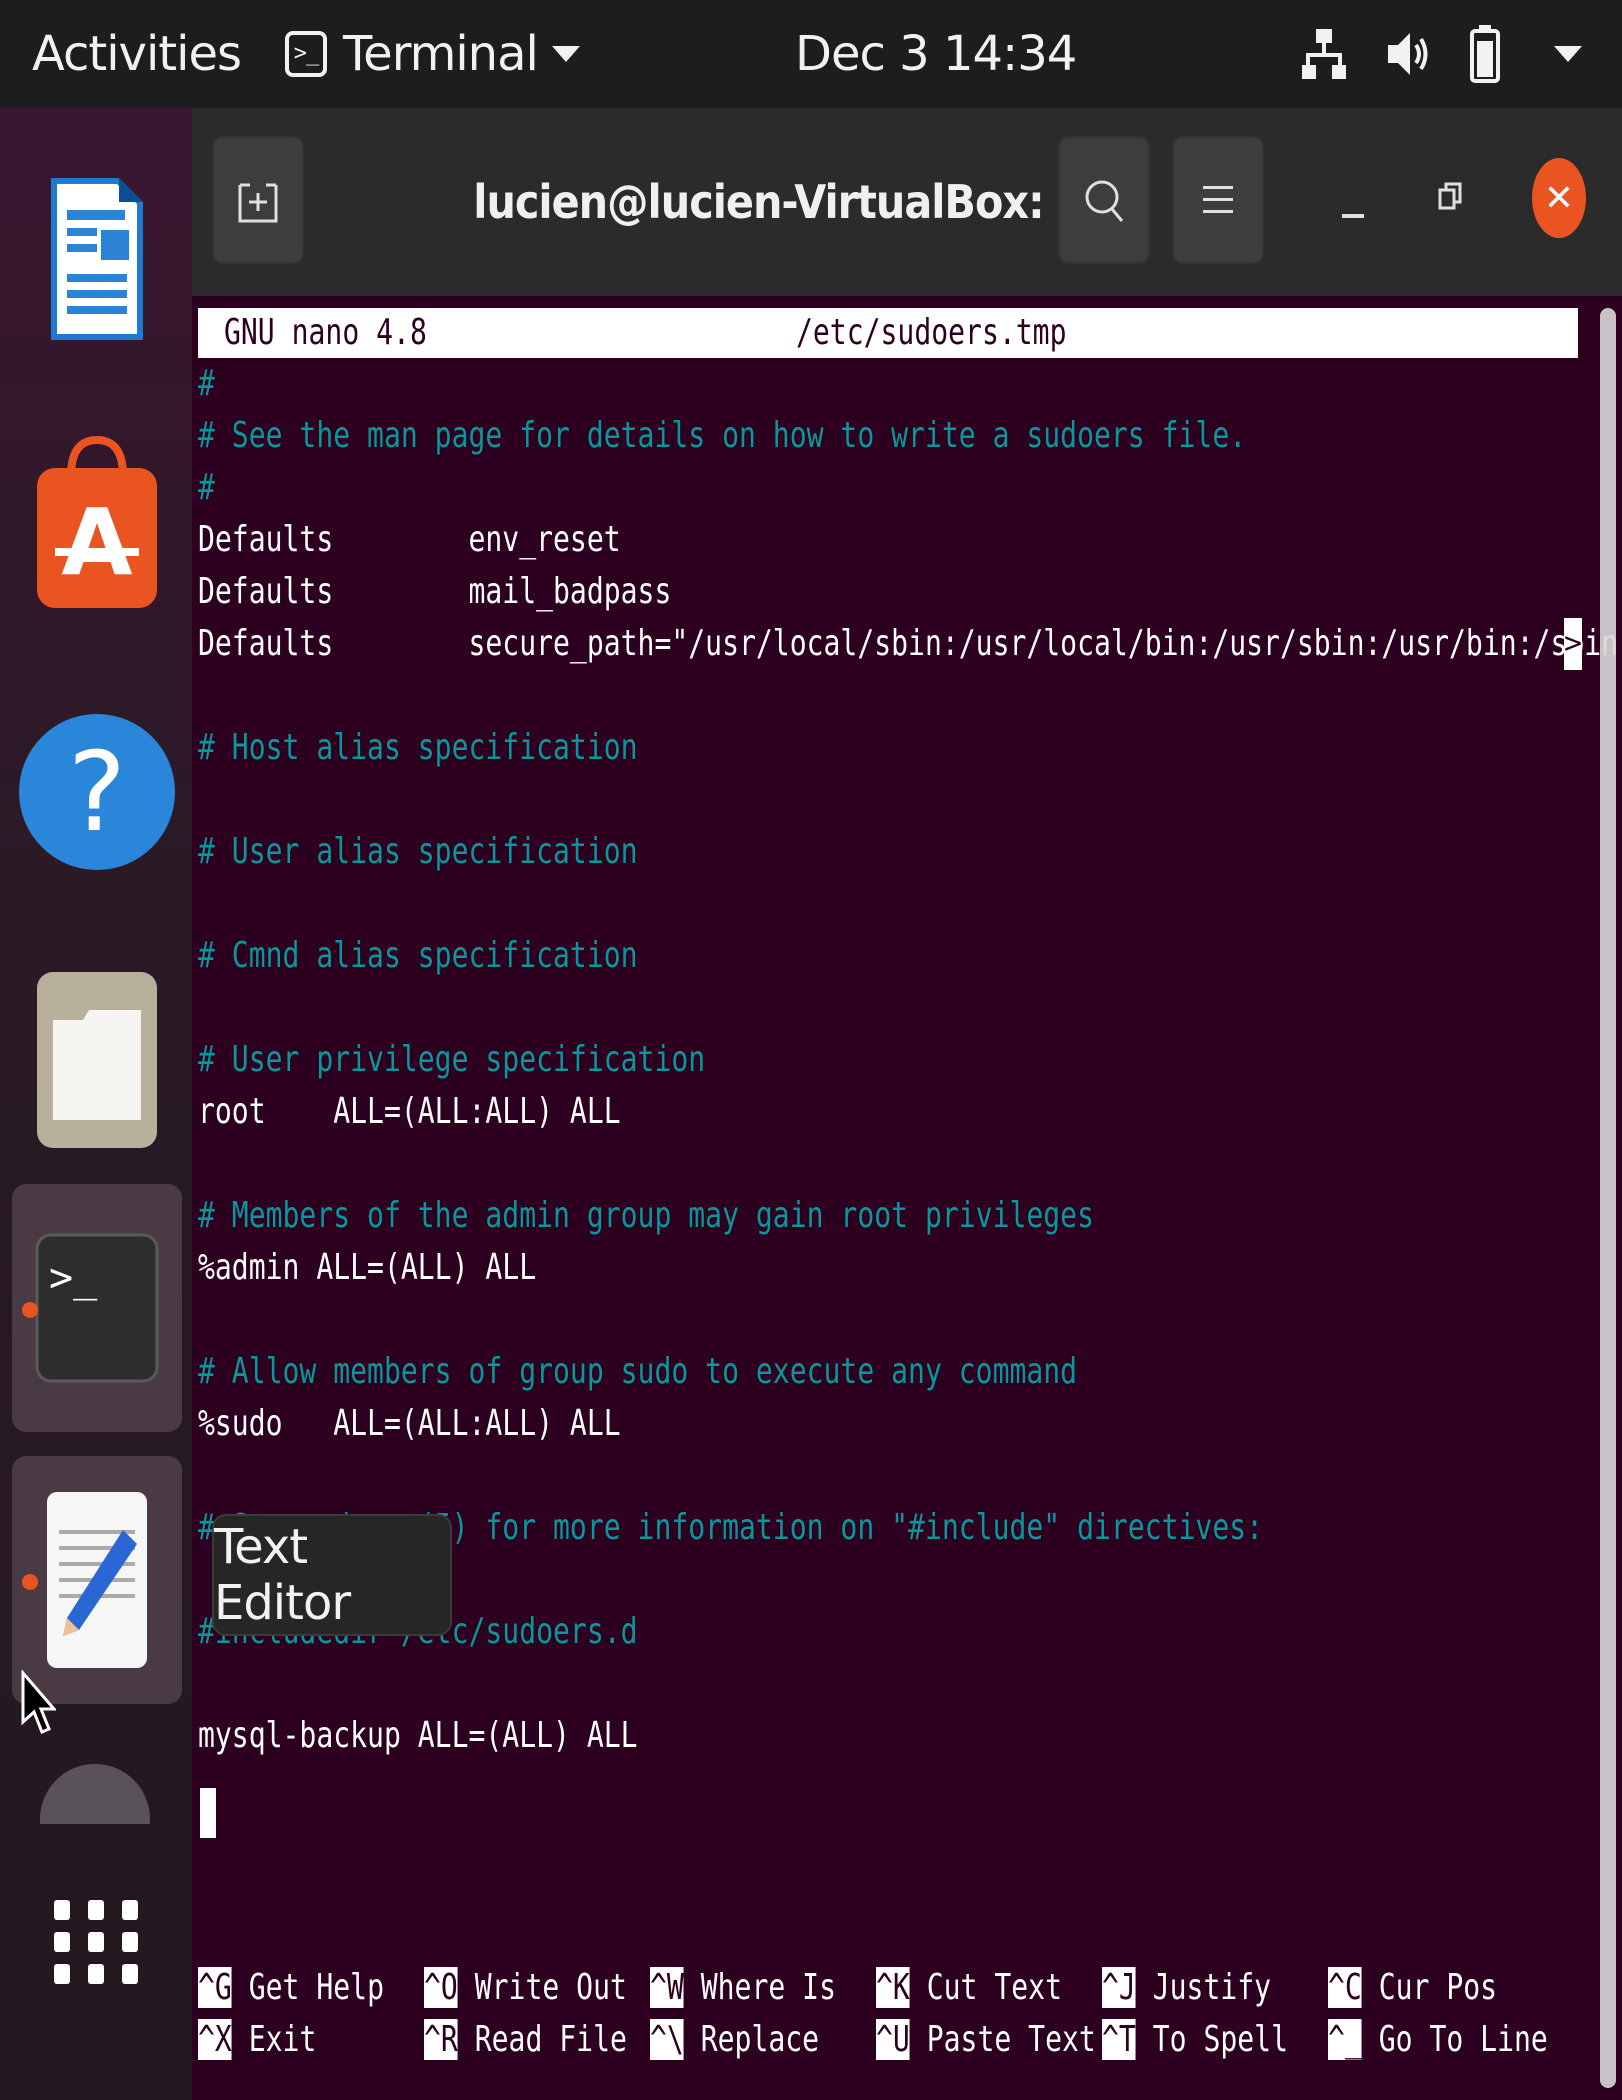 The width and height of the screenshot is (1622, 2100). Describe the element at coordinates (215, 2039) in the screenshot. I see `shortcut-key: ^X` at that location.